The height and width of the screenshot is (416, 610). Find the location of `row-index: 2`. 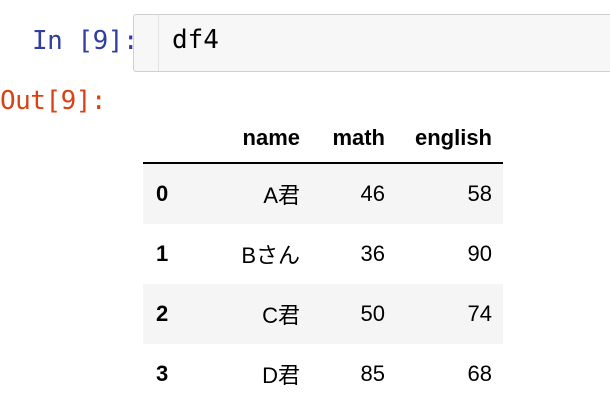

row-index: 2 is located at coordinates (162, 313).